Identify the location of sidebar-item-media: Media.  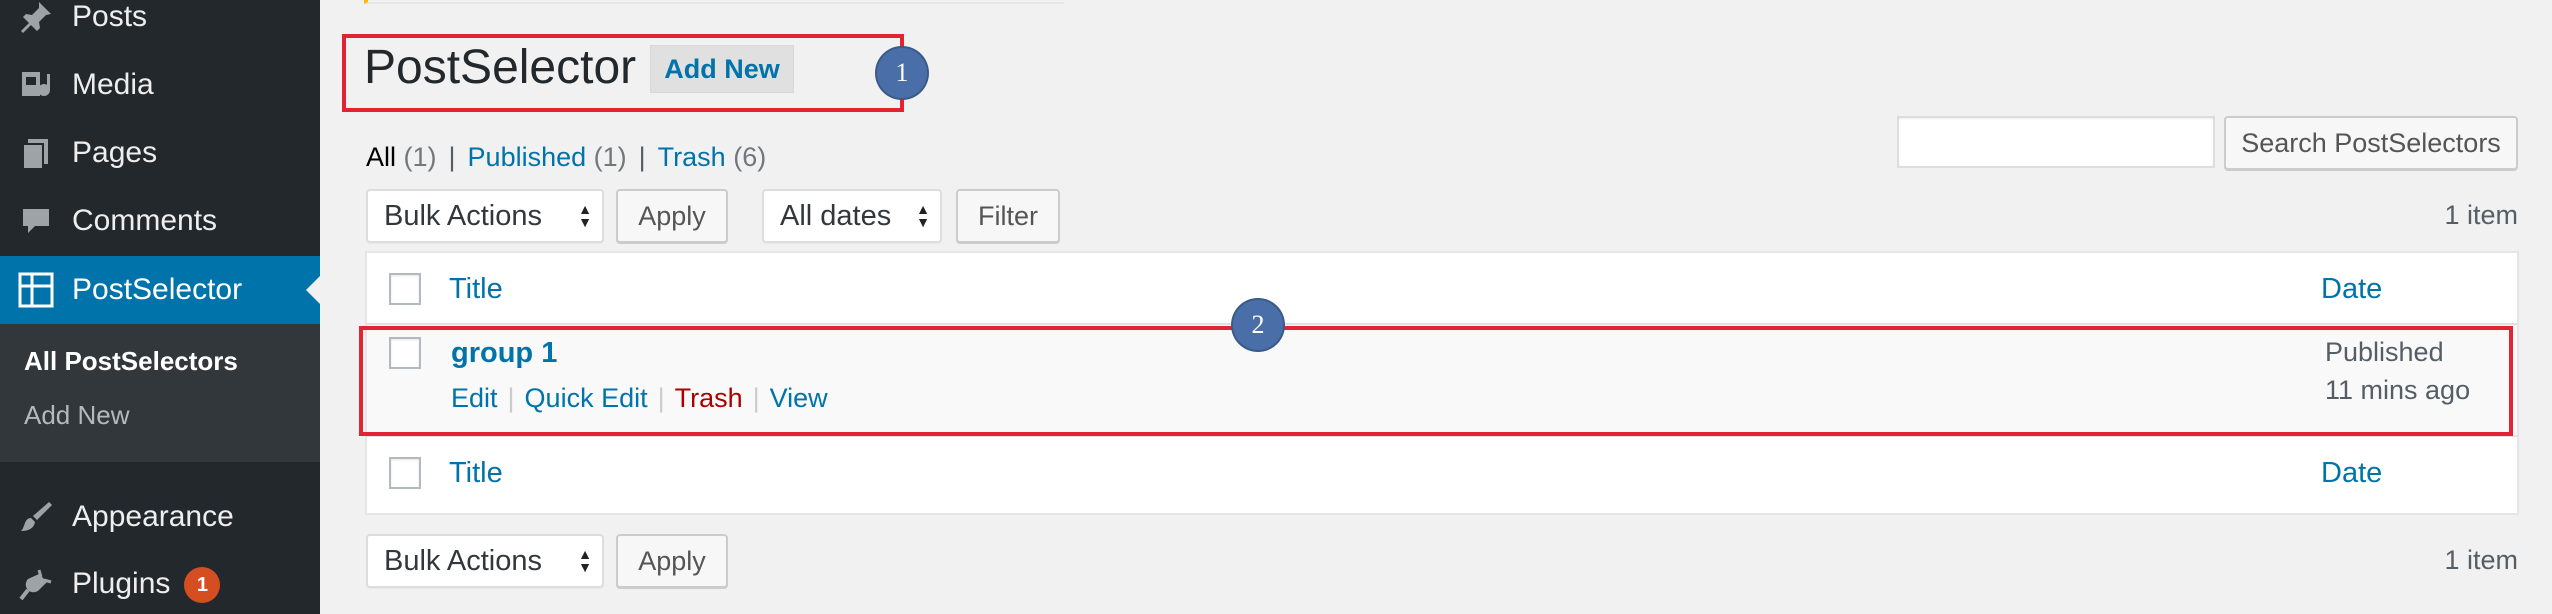
(160, 85).